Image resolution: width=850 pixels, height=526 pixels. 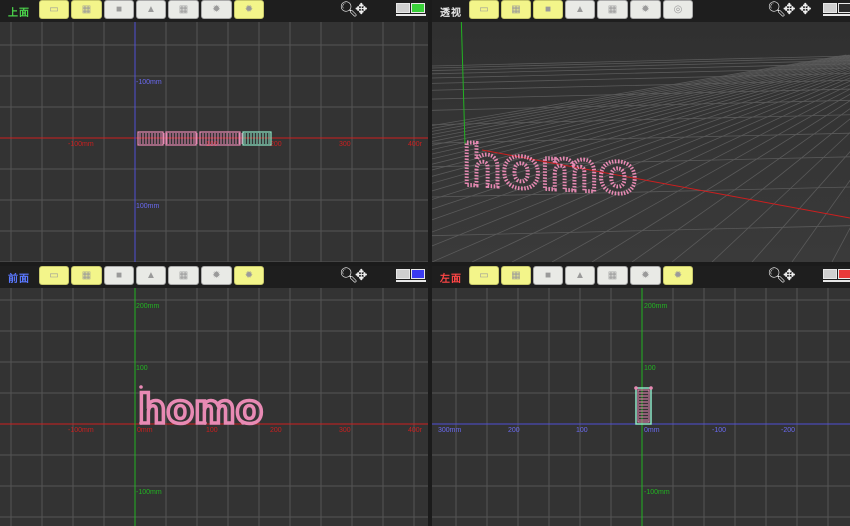 I want to click on toolbar-left: 左面 ▭ ▦ ■ ▲ ▦ ✹ ✹ 🔍︎ ✥, so click(x=641, y=277).